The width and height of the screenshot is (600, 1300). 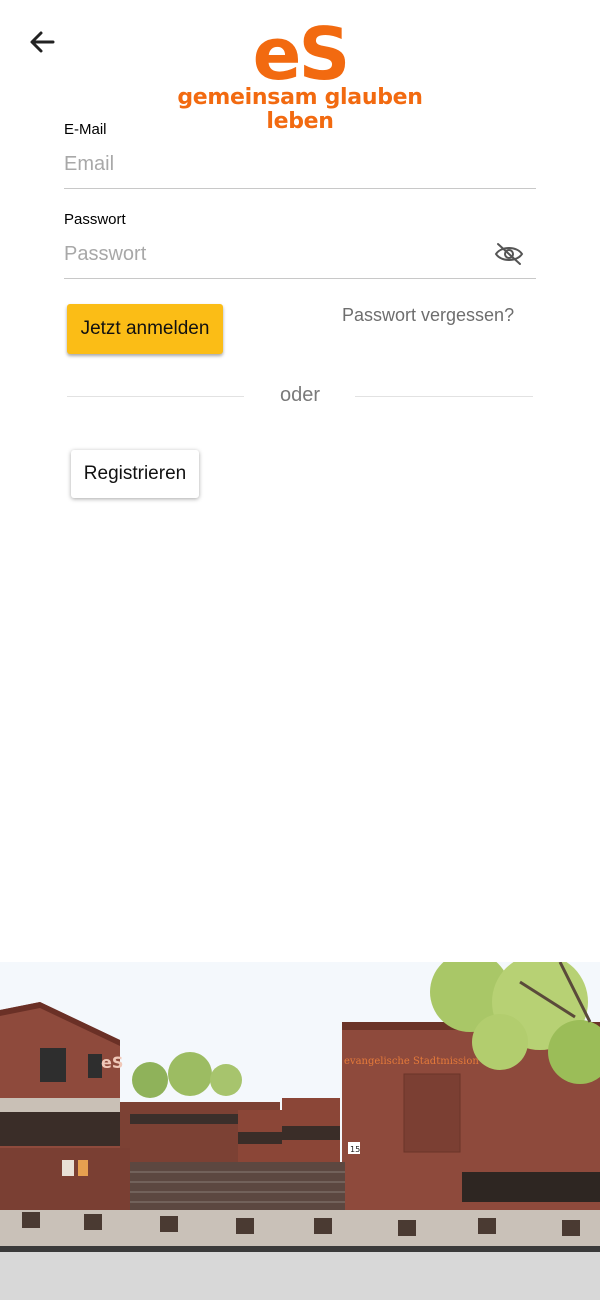 I want to click on password-label: Passwort, so click(x=95, y=219).